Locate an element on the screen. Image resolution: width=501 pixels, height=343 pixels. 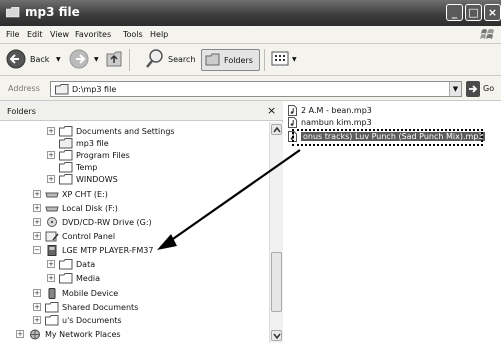
tree-item-label: Data is located at coordinates (86, 264).